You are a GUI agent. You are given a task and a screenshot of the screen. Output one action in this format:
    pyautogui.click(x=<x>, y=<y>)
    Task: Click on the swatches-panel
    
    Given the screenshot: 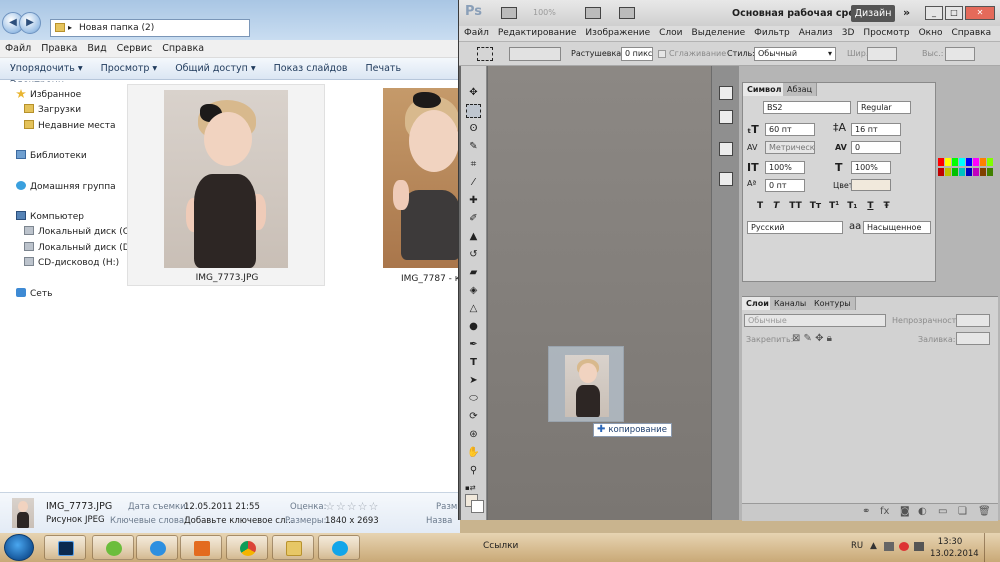 What is the action you would take?
    pyautogui.click(x=968, y=175)
    